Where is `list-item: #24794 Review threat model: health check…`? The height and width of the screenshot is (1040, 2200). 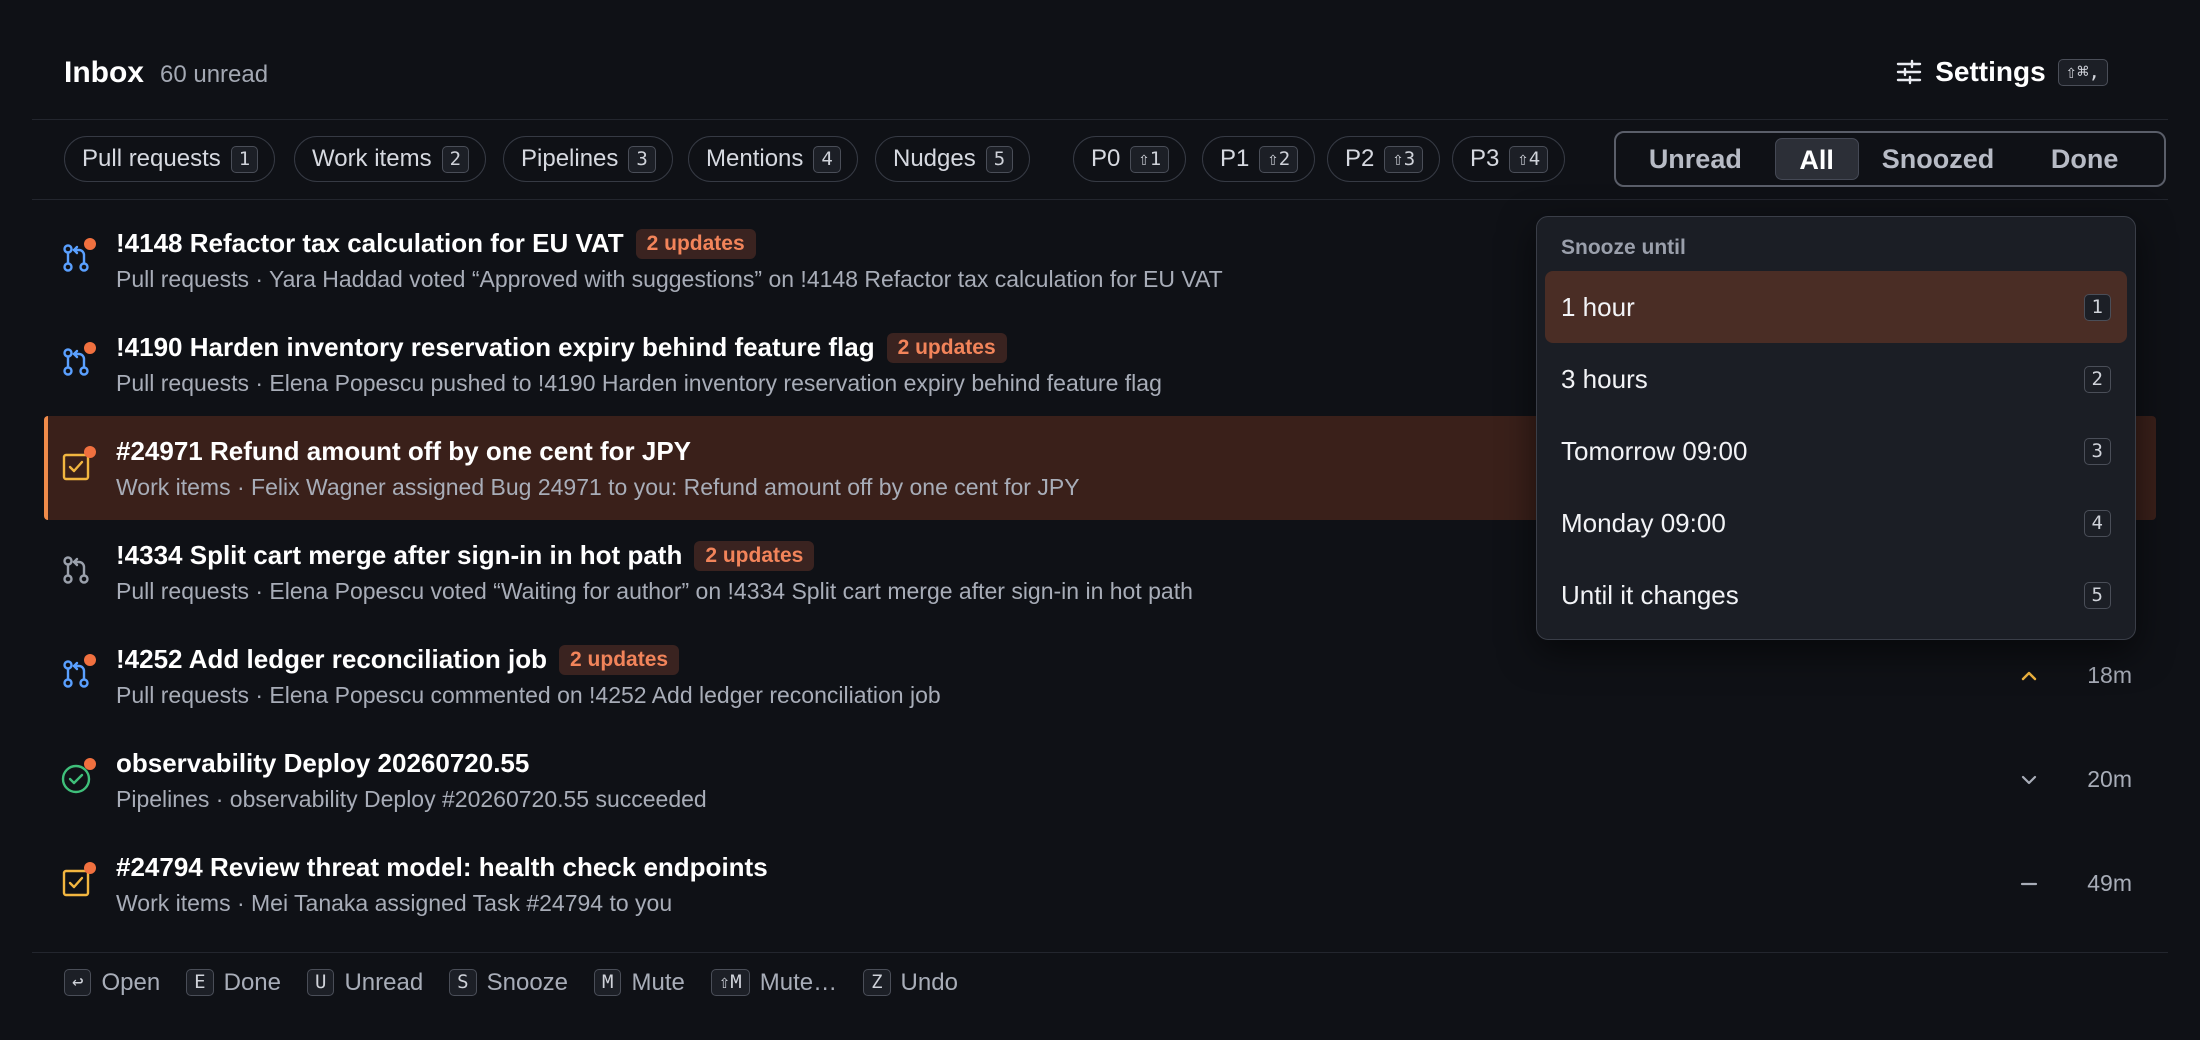
list-item: #24794 Review threat model: health check… is located at coordinates (1100, 884).